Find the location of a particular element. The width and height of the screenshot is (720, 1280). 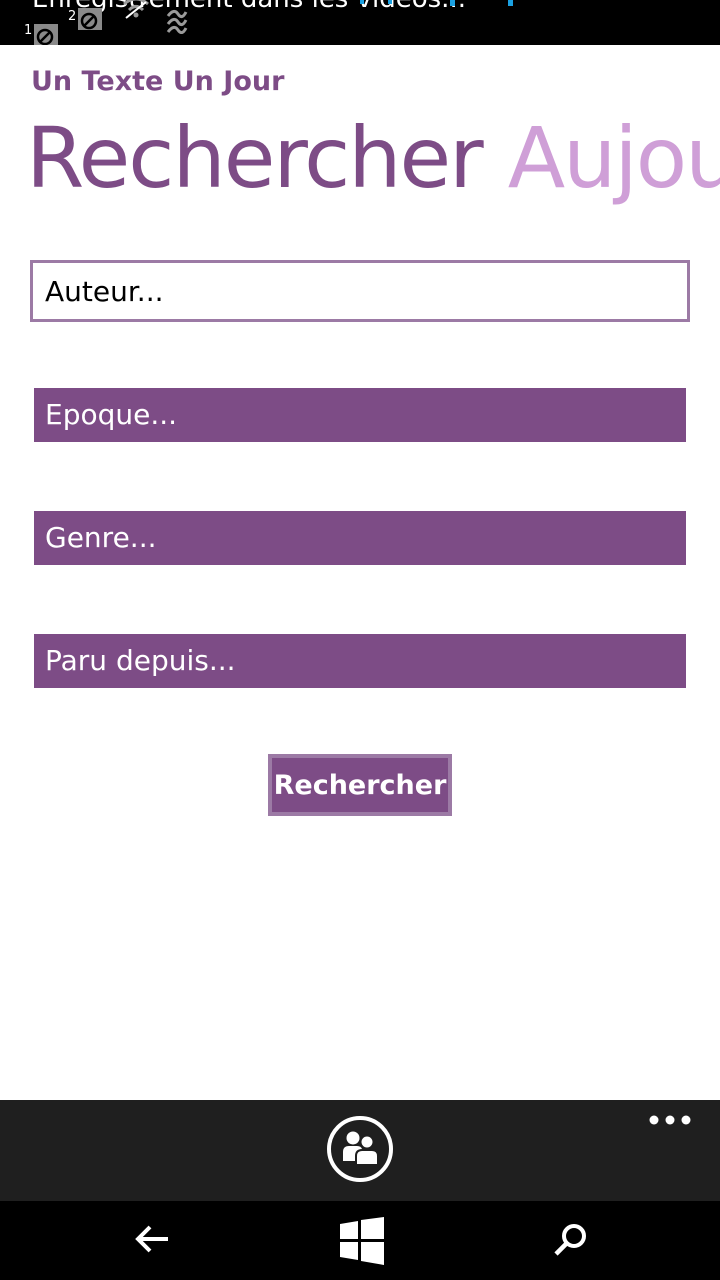

svg-text: 2 is located at coordinates (72, 16).